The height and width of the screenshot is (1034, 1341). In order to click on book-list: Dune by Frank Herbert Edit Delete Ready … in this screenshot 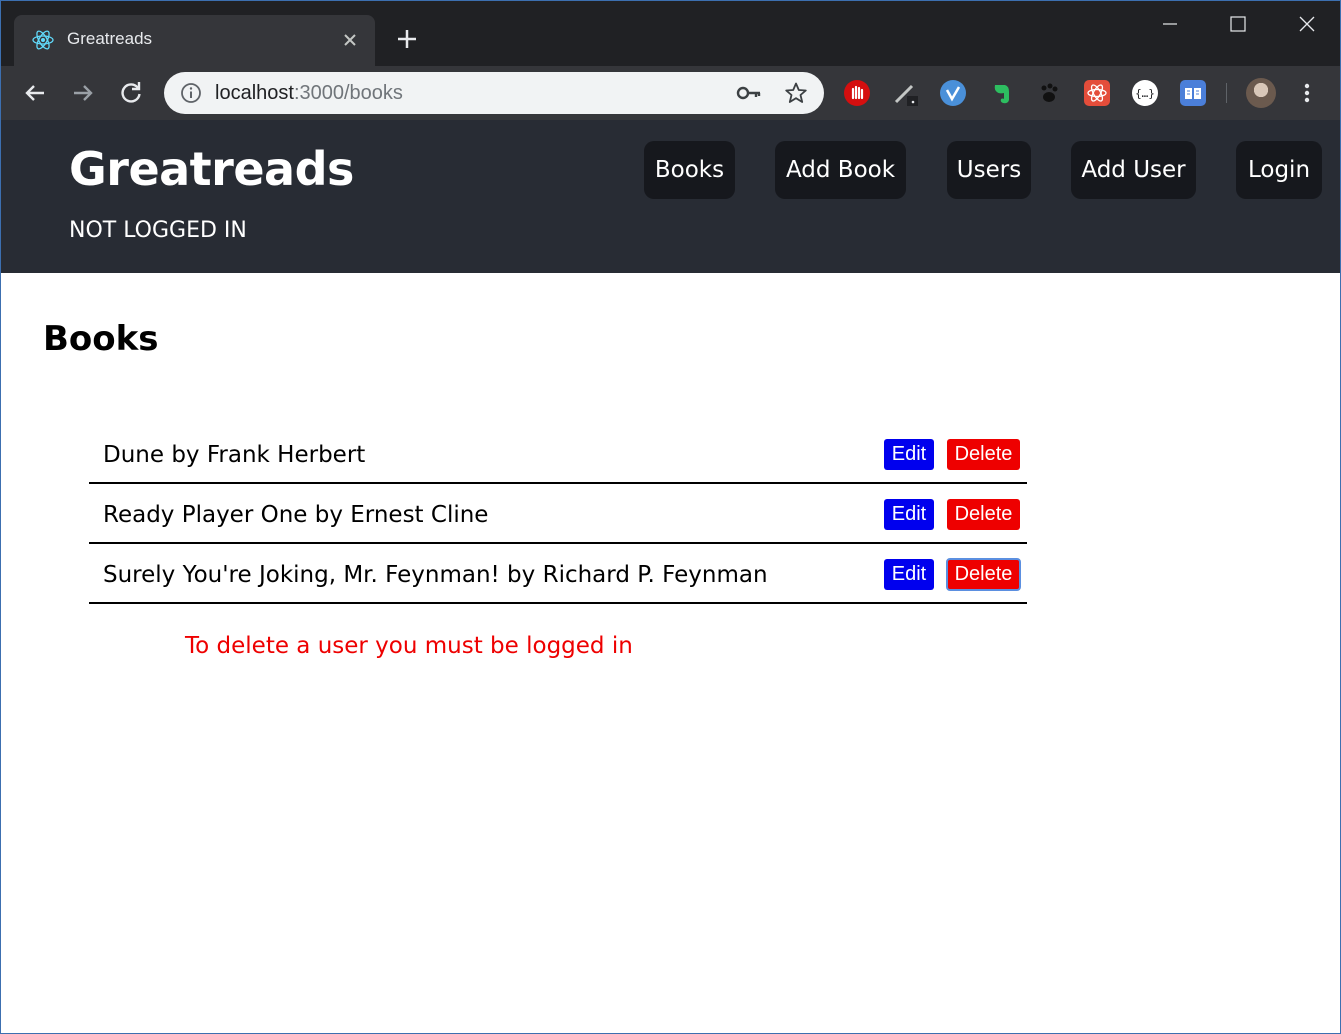, I will do `click(558, 514)`.